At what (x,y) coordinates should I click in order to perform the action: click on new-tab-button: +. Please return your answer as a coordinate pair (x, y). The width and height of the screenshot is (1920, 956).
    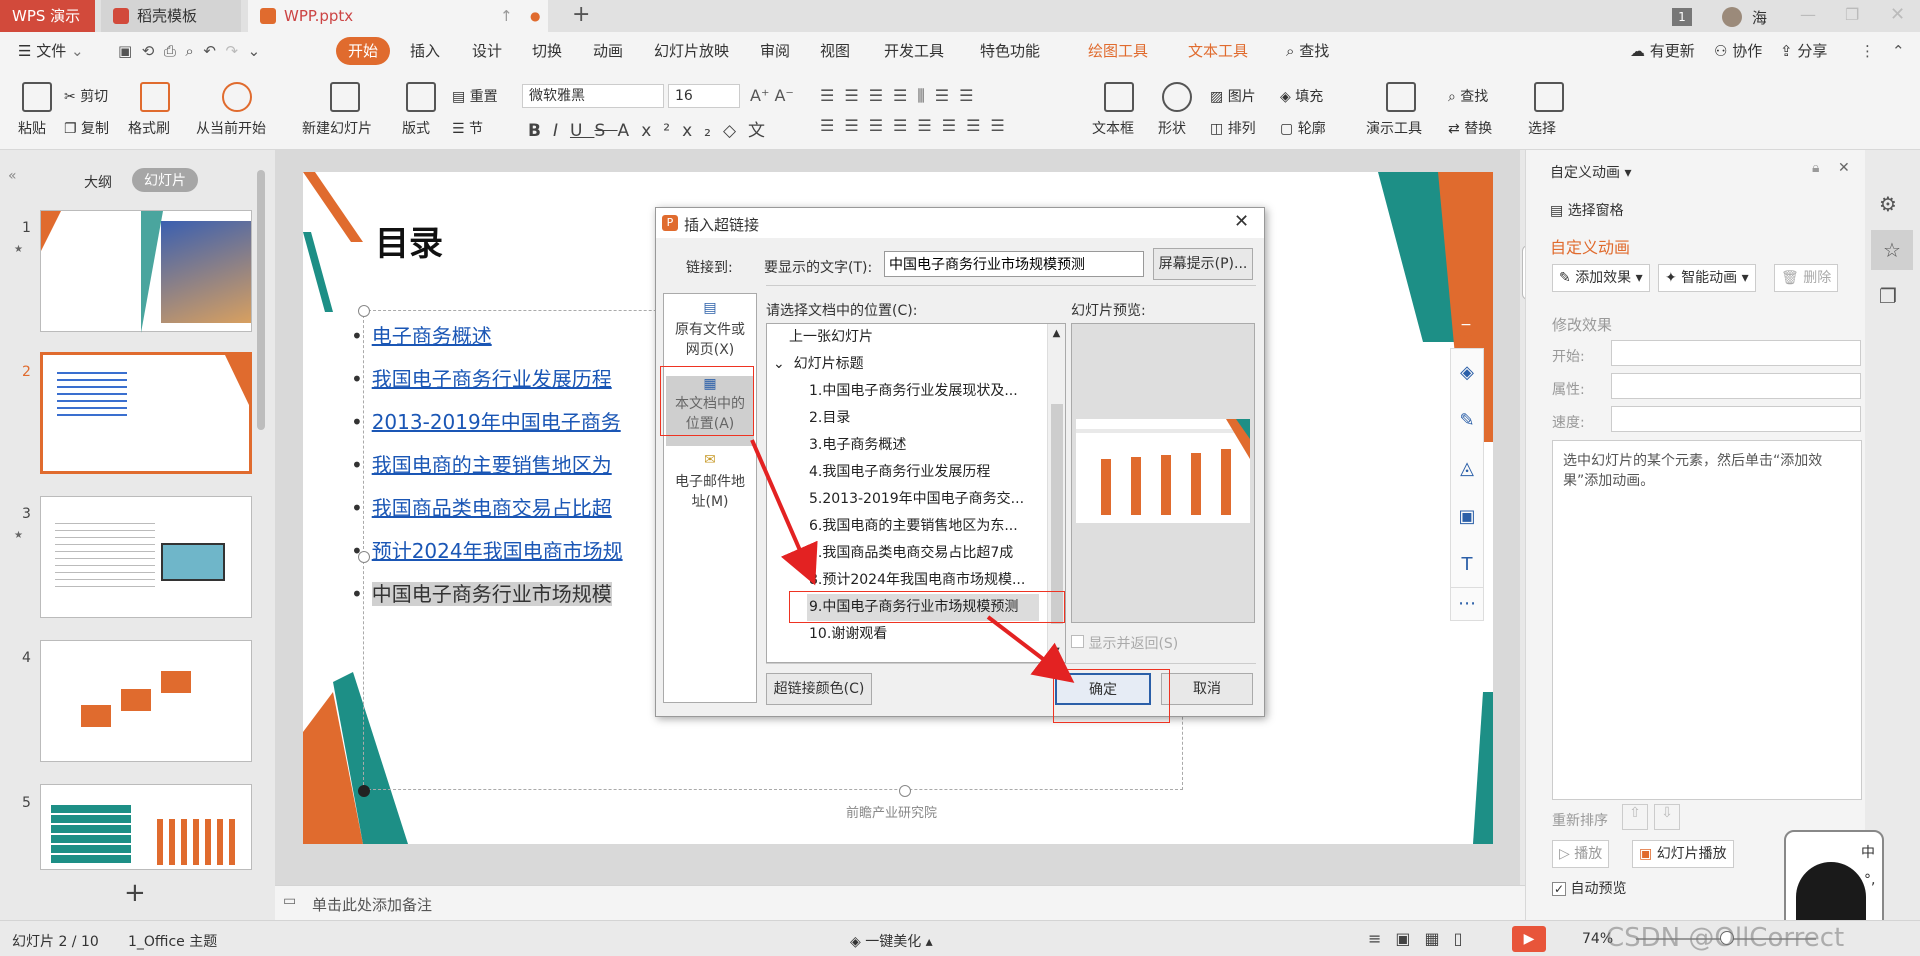
    Looking at the image, I should click on (581, 14).